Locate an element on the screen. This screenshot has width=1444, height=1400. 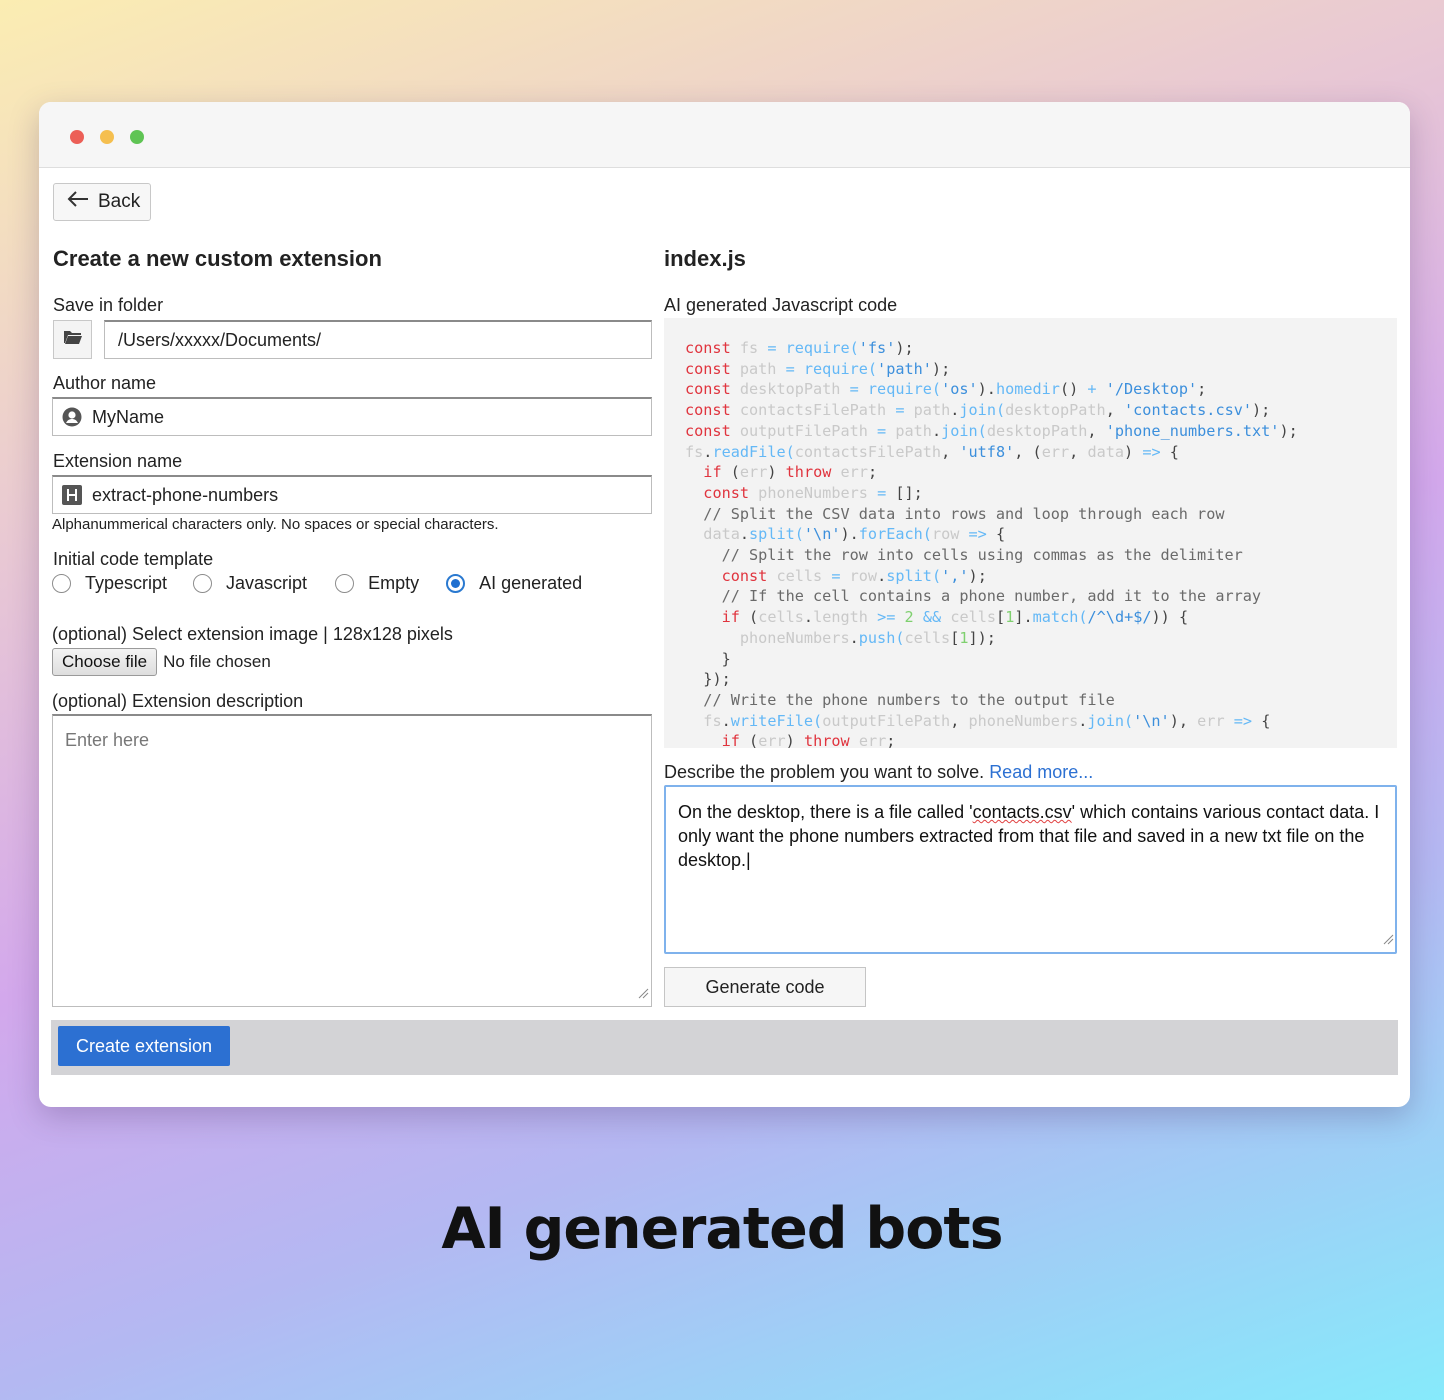
template-option-javascript: Javascript is located at coordinates (250, 583).